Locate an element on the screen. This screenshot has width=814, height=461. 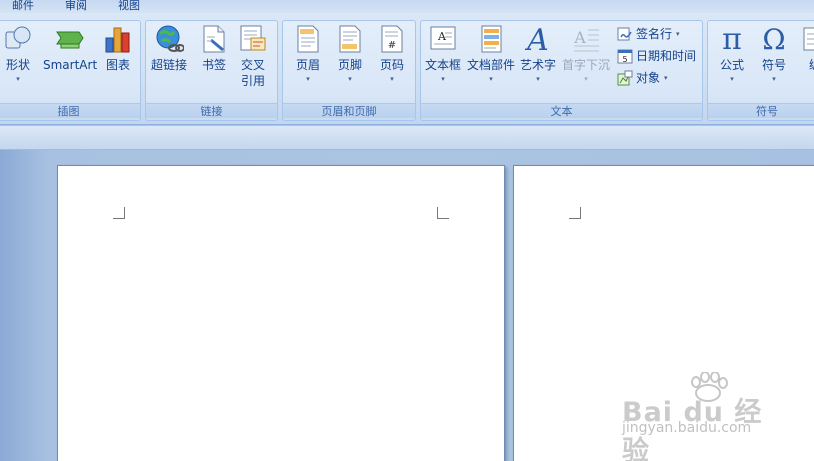
group-header-footer: 页眉 ▾ 页脚 ▾ # 页码 ▾ 页眉和页脚 is located at coordinates (349, 70).